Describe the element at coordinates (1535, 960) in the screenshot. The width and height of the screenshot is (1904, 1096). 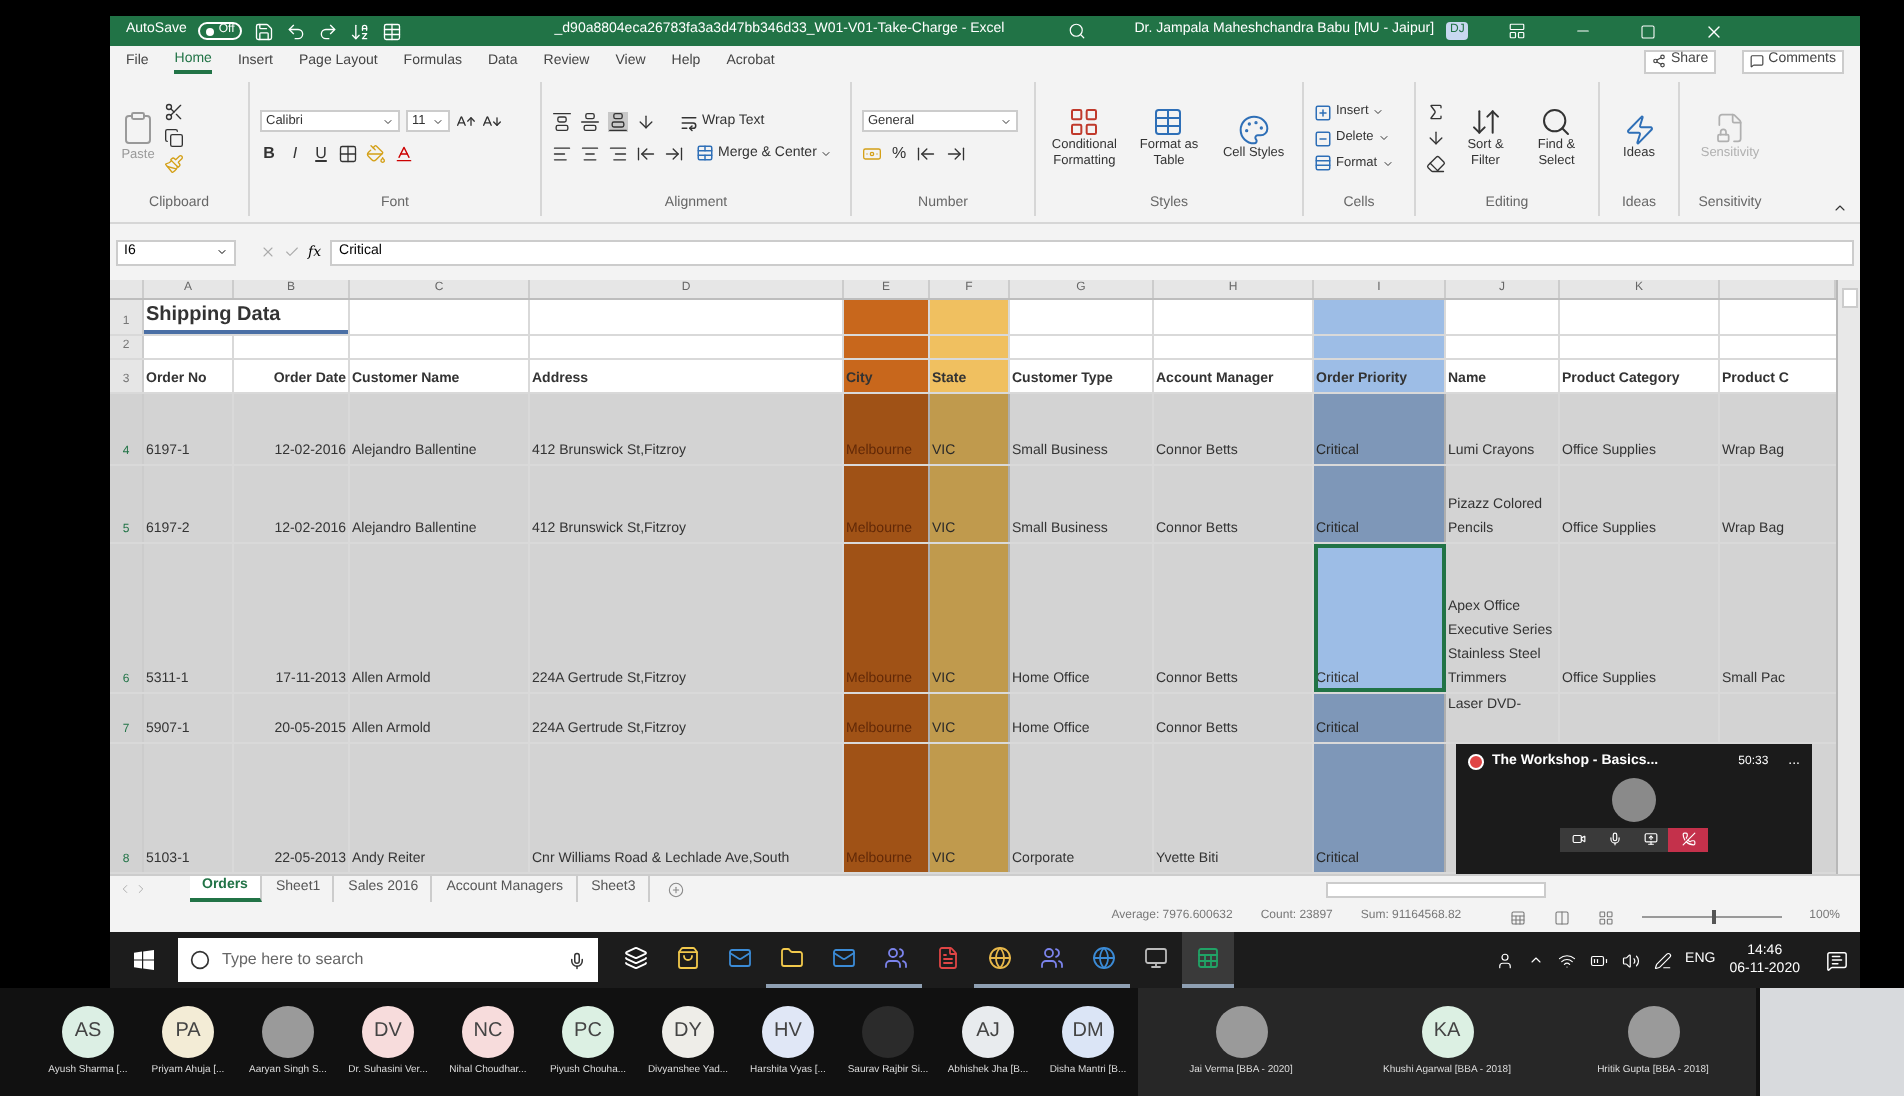
I see `show-hidden-icon` at that location.